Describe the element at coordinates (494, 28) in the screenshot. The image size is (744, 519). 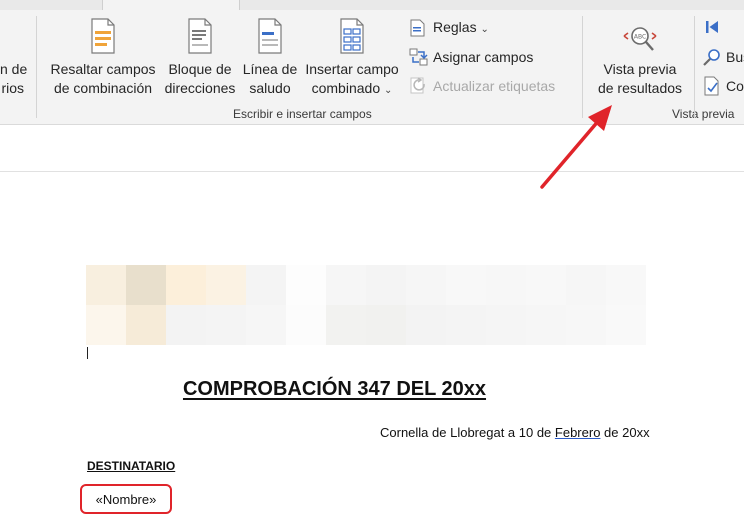
I see `reglas-button: Reglas ⌄` at that location.